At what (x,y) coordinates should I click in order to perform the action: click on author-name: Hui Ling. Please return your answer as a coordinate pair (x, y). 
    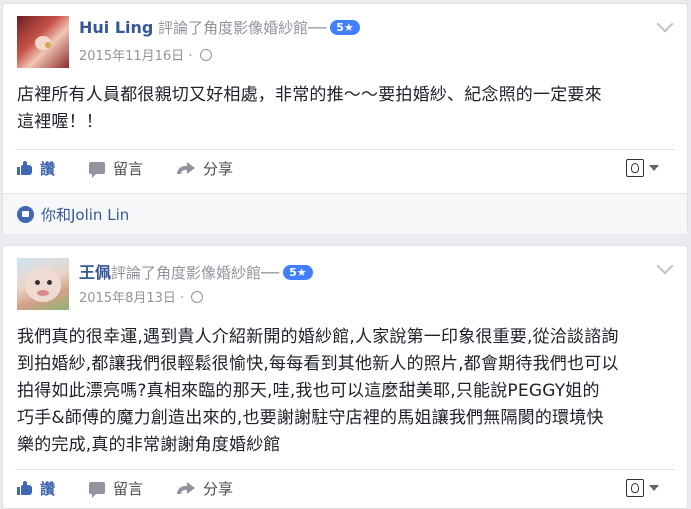
    Looking at the image, I should click on (116, 27).